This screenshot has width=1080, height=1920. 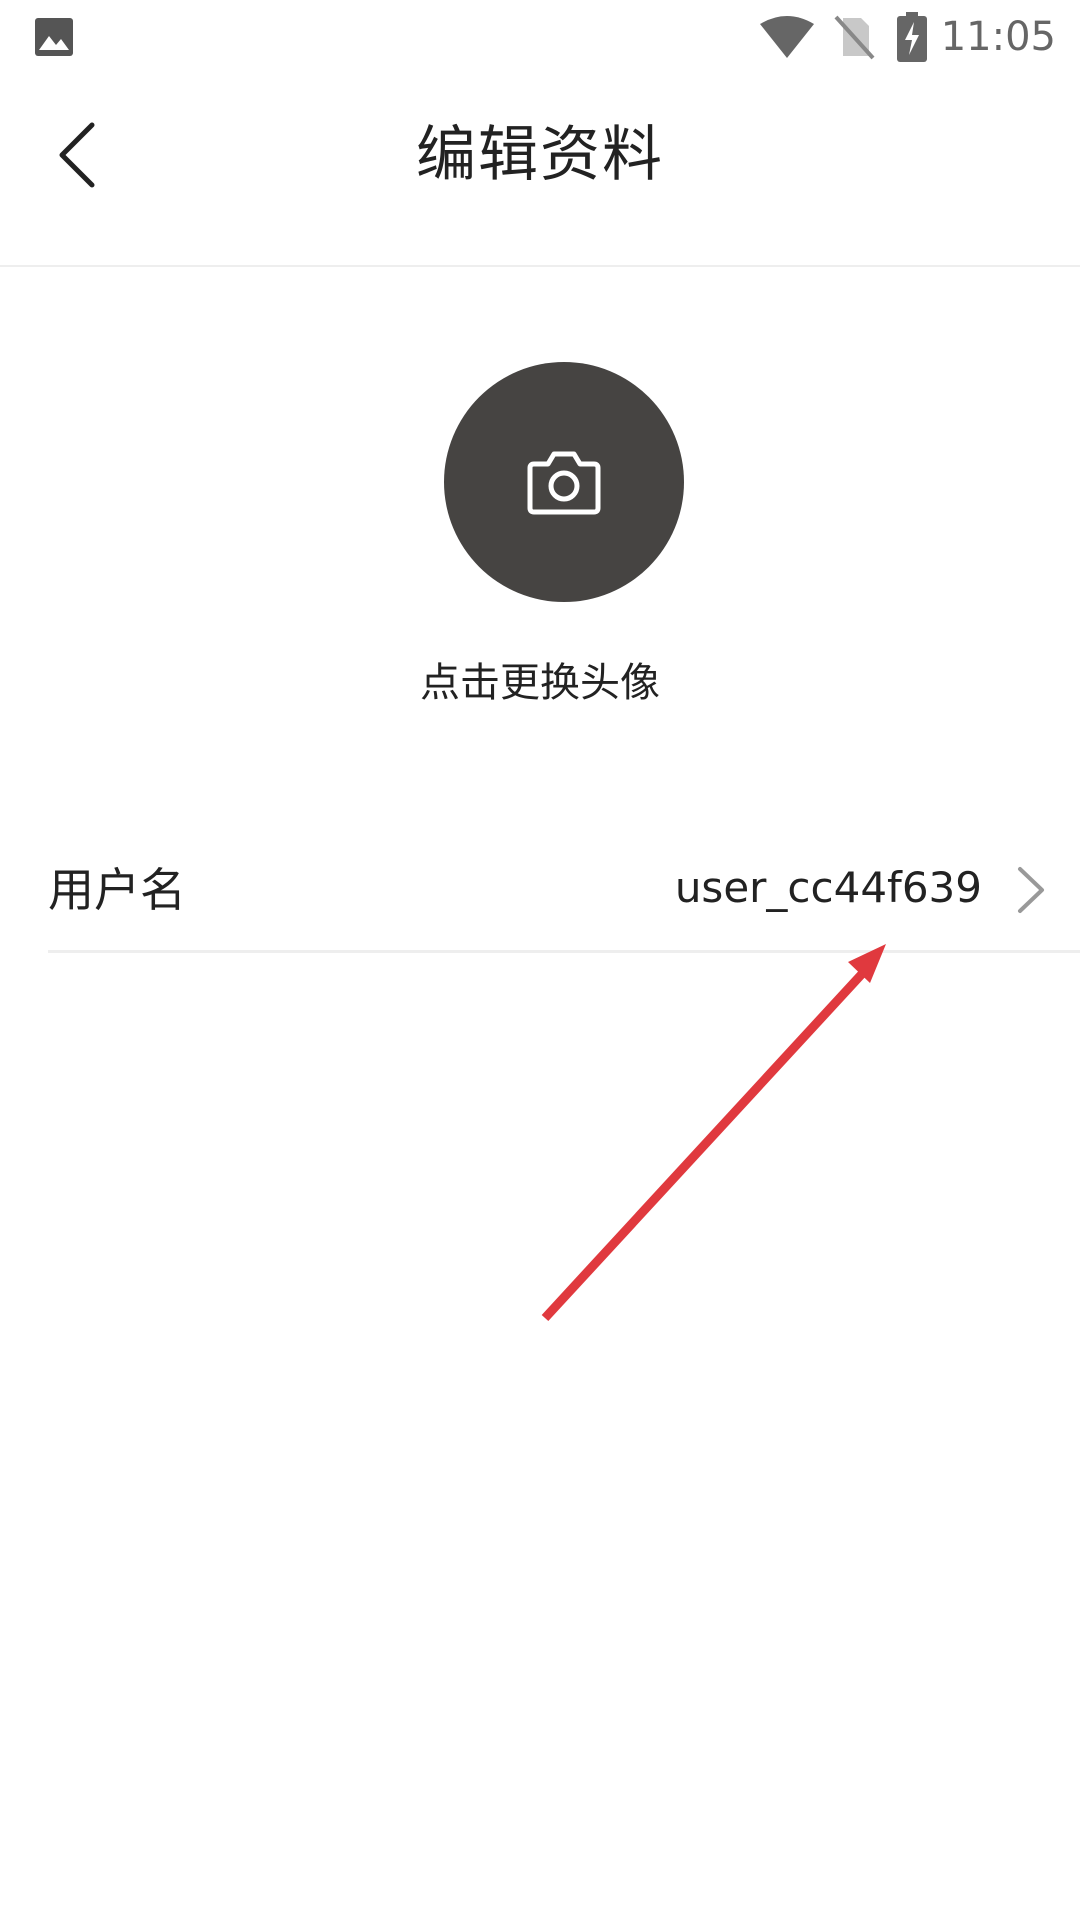 What do you see at coordinates (912, 37) in the screenshot?
I see `battery-charging-icon` at bounding box center [912, 37].